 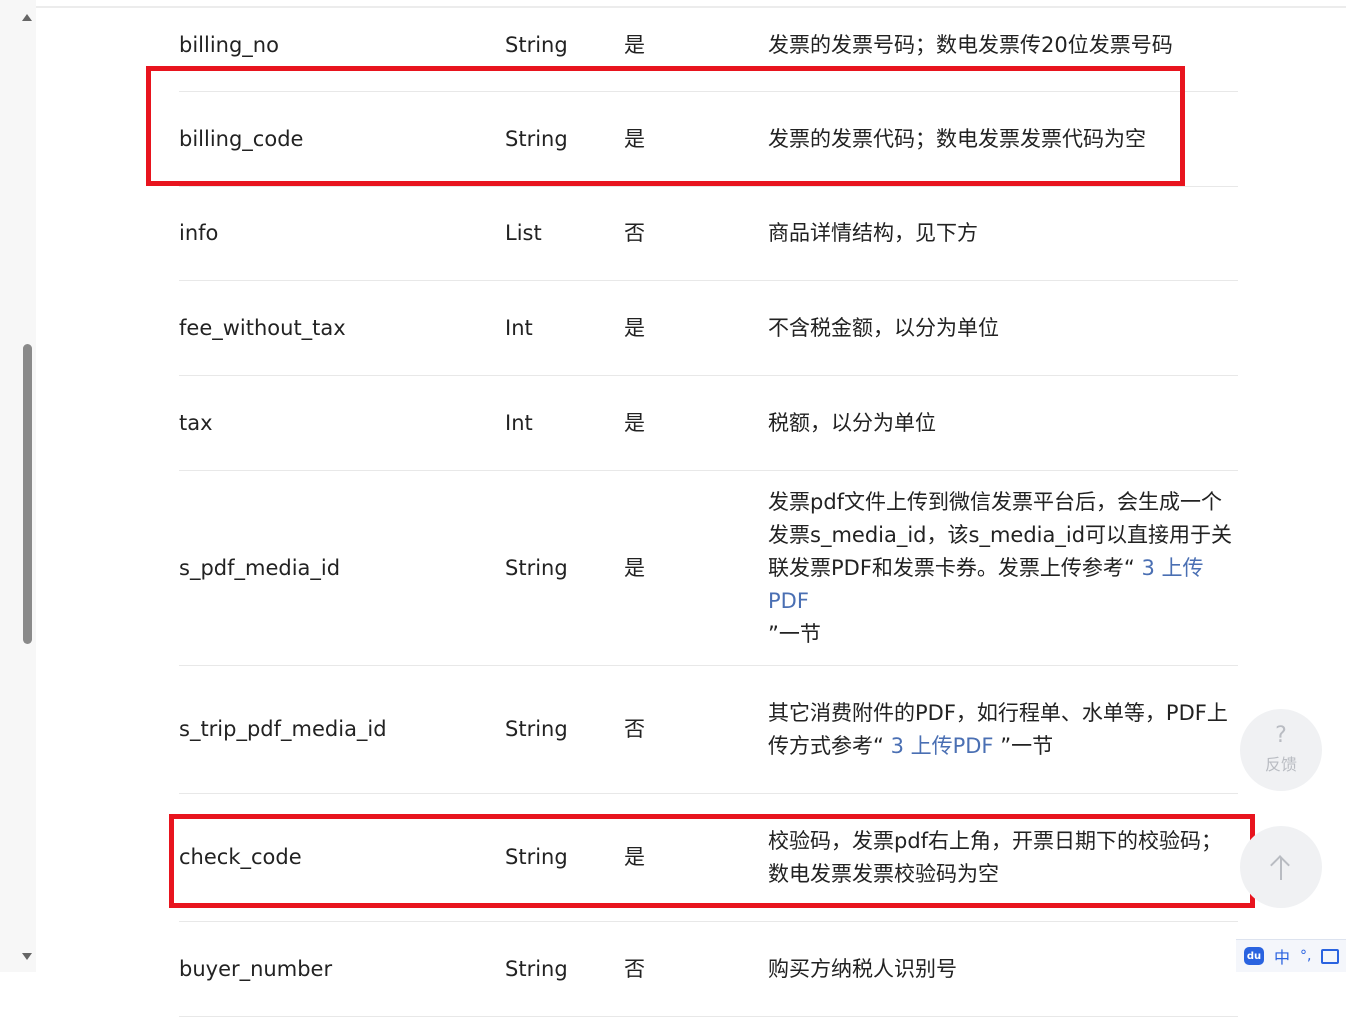 What do you see at coordinates (873, 233) in the screenshot?
I see `param-description: 商品详情结构，见下方` at bounding box center [873, 233].